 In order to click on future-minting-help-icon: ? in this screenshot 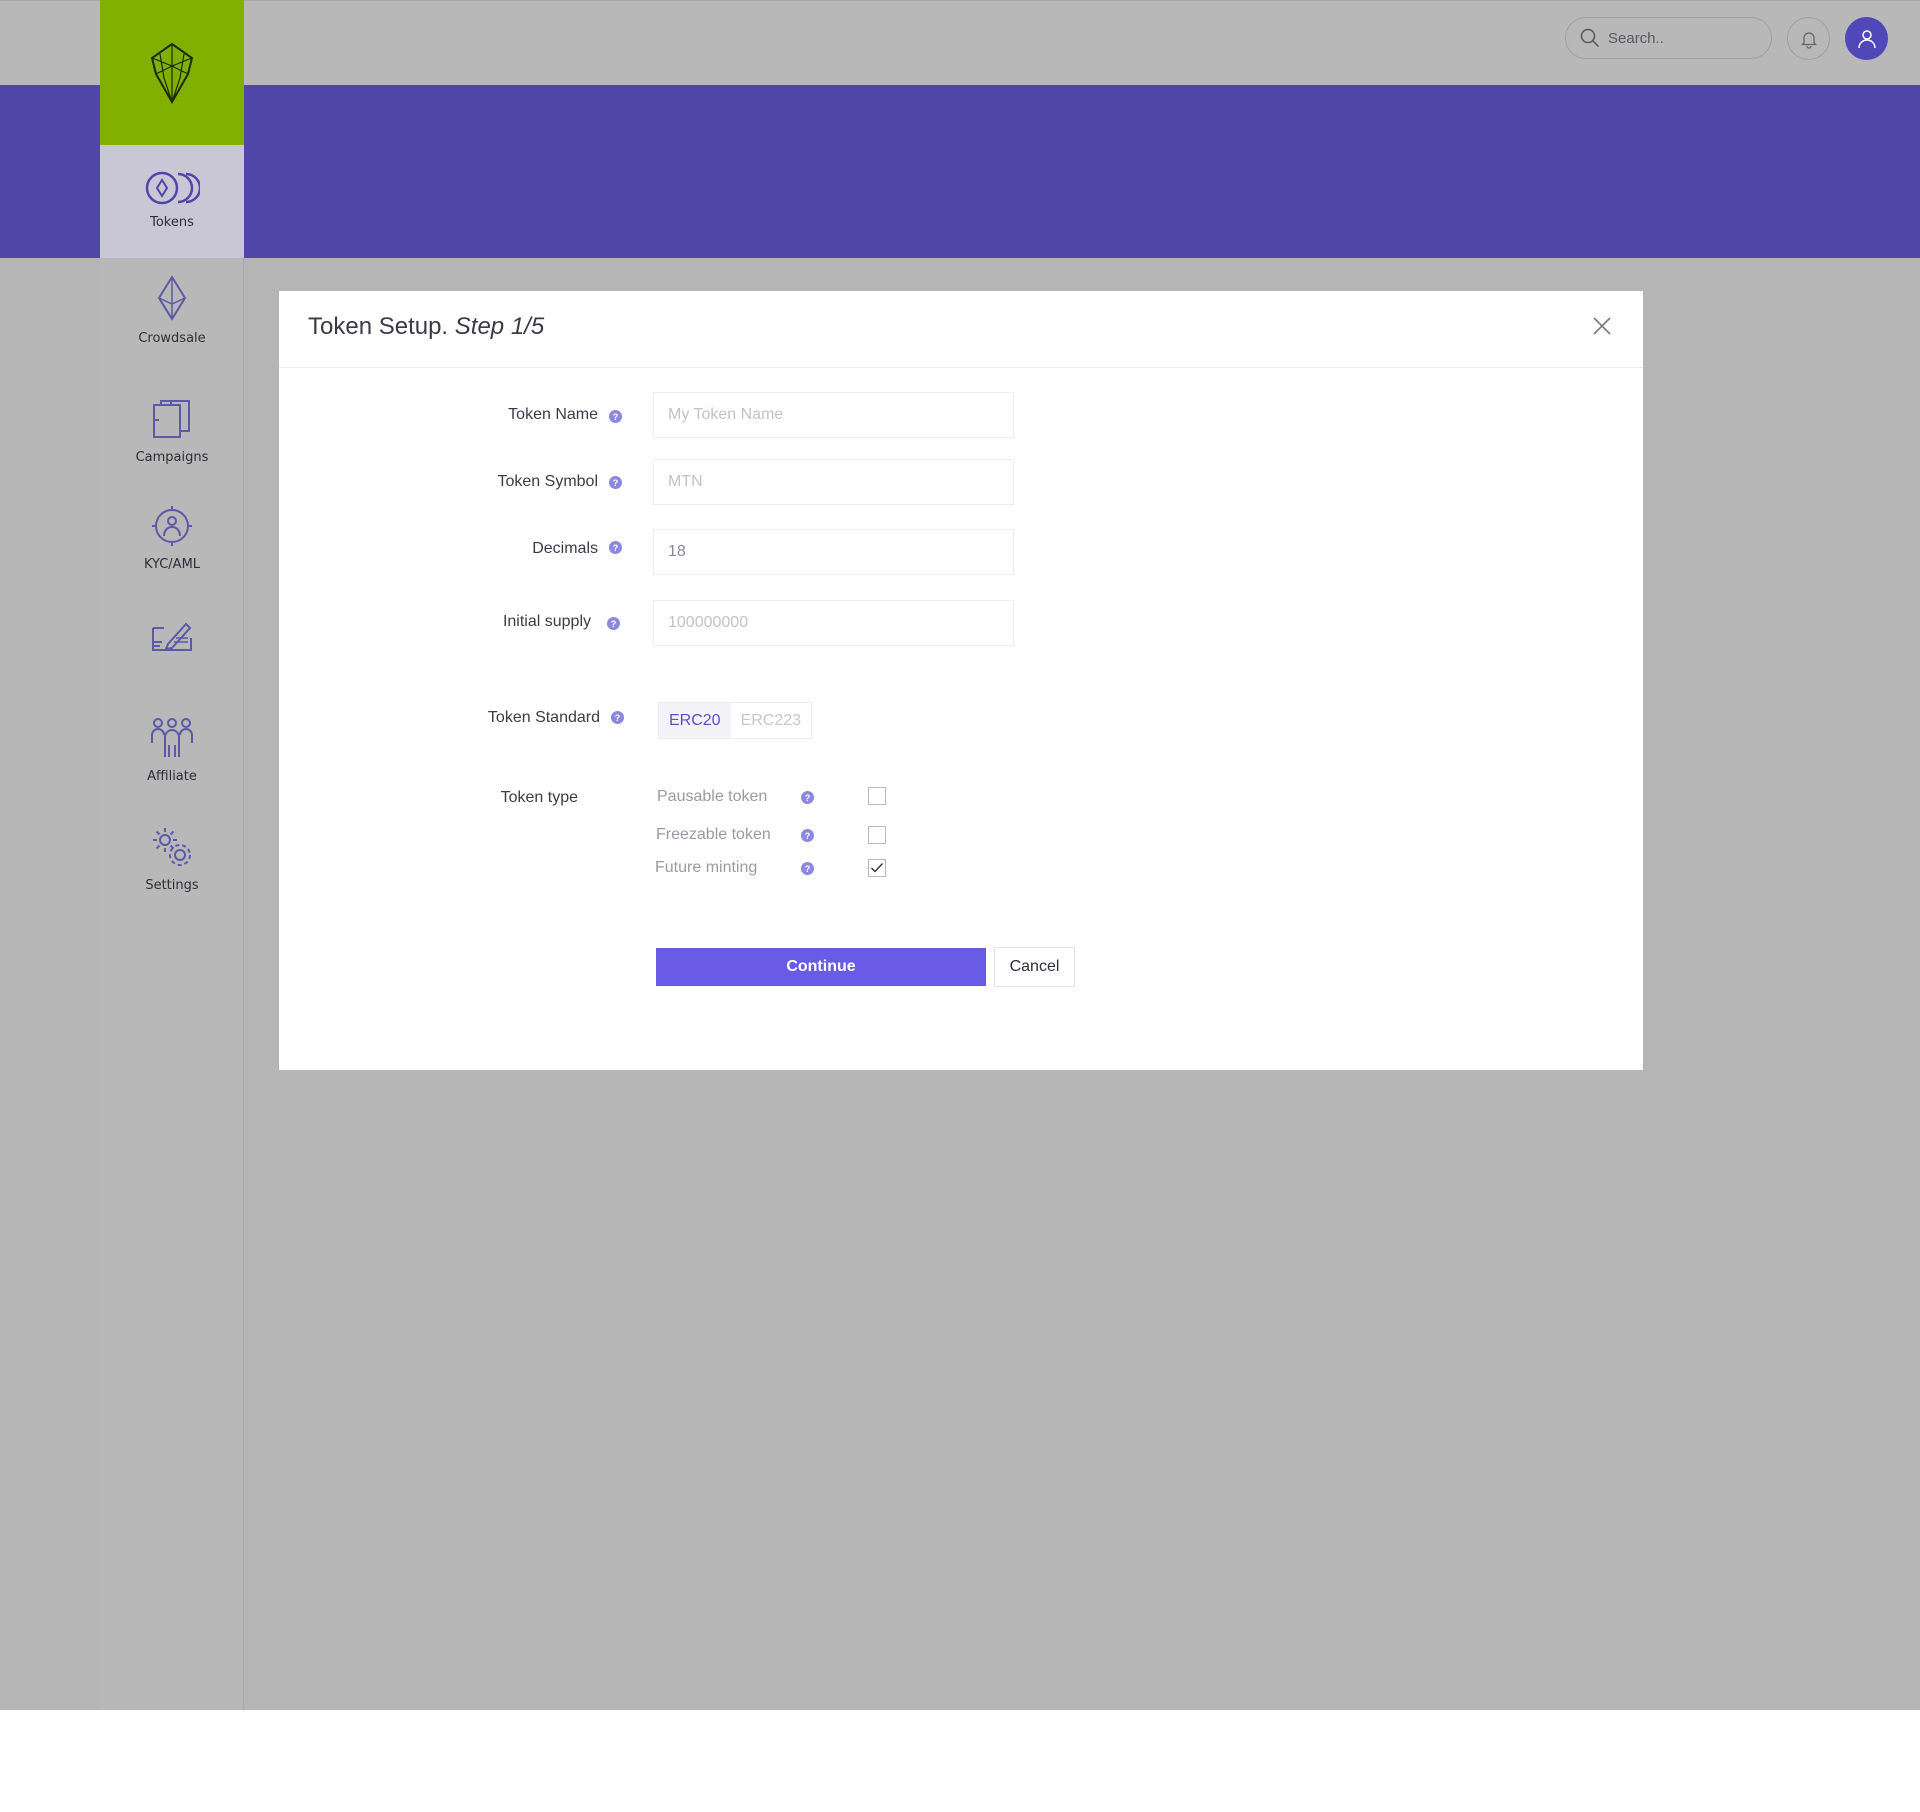, I will do `click(807, 868)`.